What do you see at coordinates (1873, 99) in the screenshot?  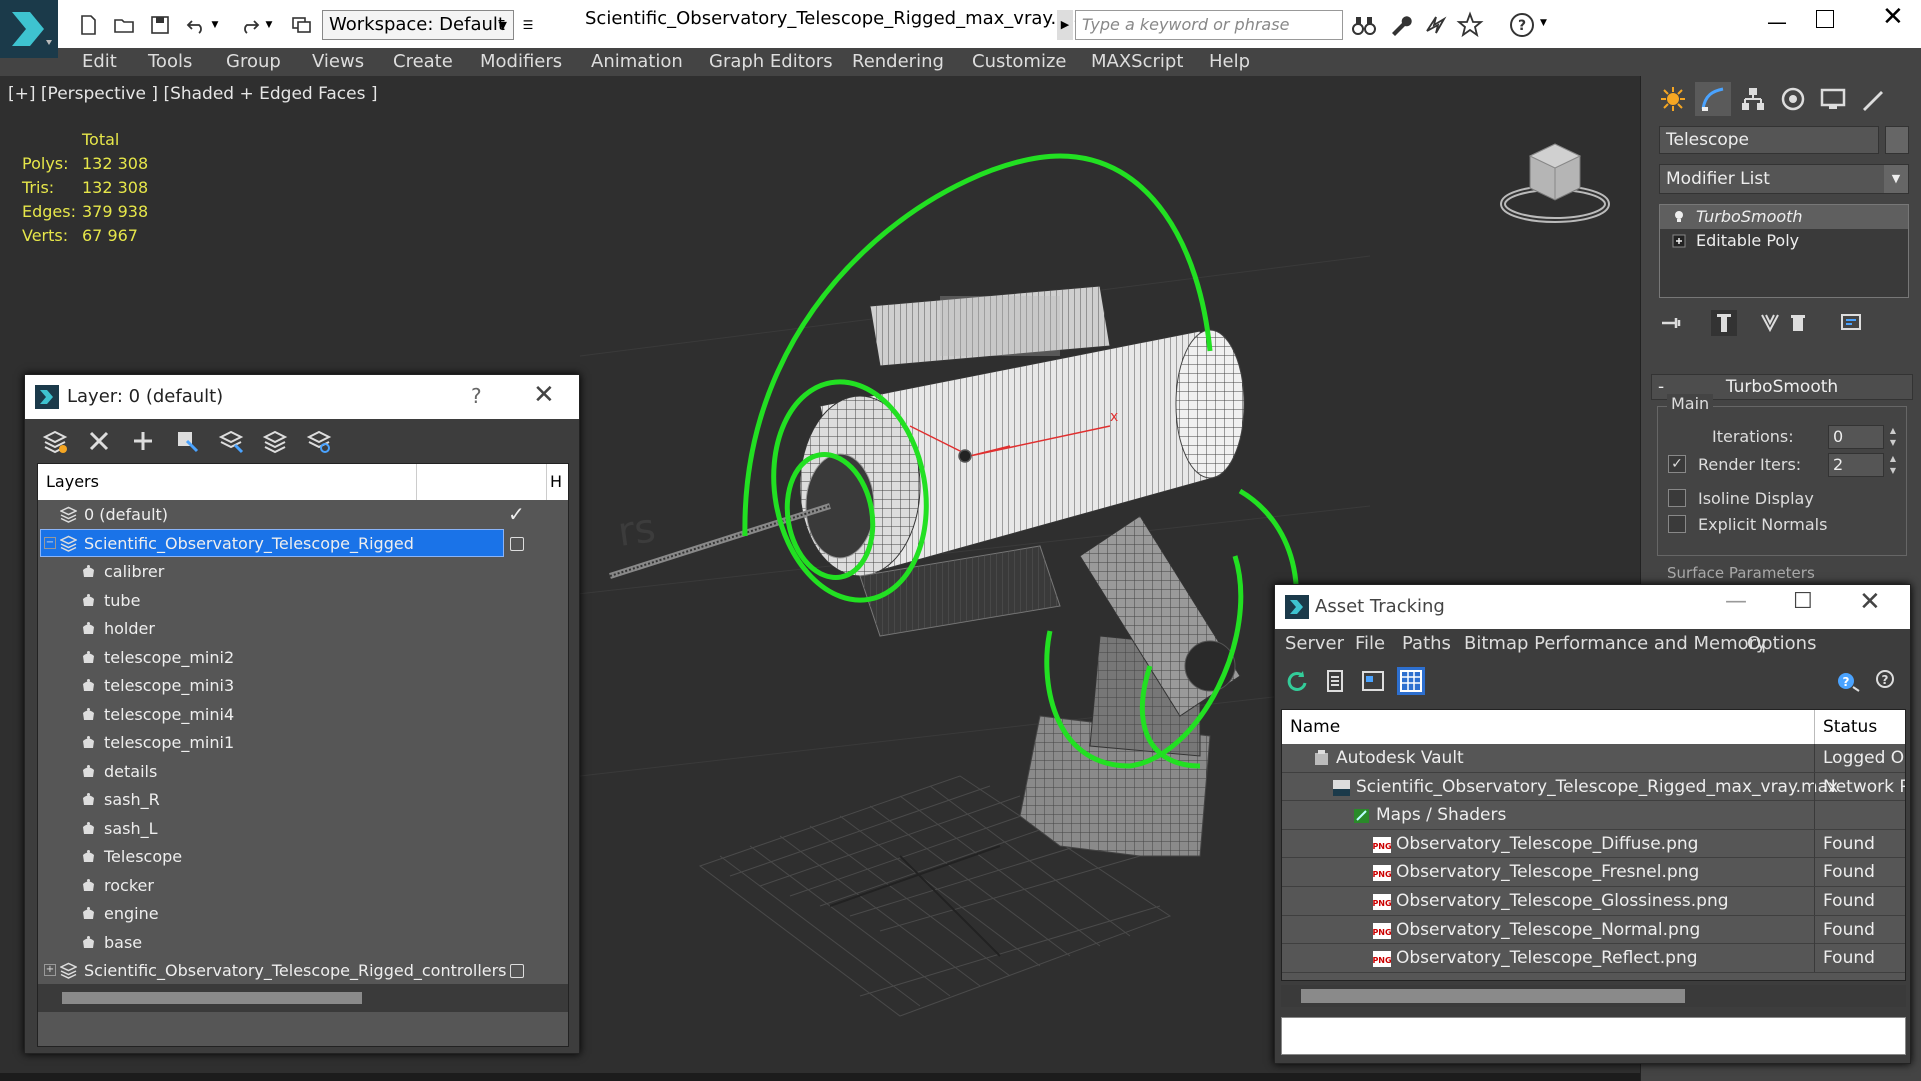 I see `utilities-tab-icon` at bounding box center [1873, 99].